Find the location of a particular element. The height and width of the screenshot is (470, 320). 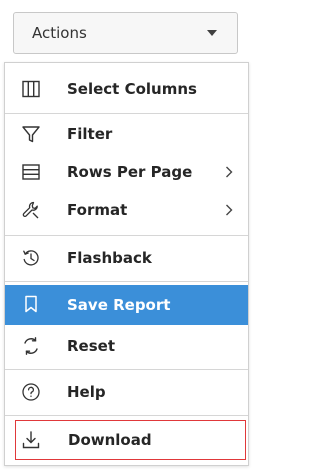

rows-icon is located at coordinates (31, 172).